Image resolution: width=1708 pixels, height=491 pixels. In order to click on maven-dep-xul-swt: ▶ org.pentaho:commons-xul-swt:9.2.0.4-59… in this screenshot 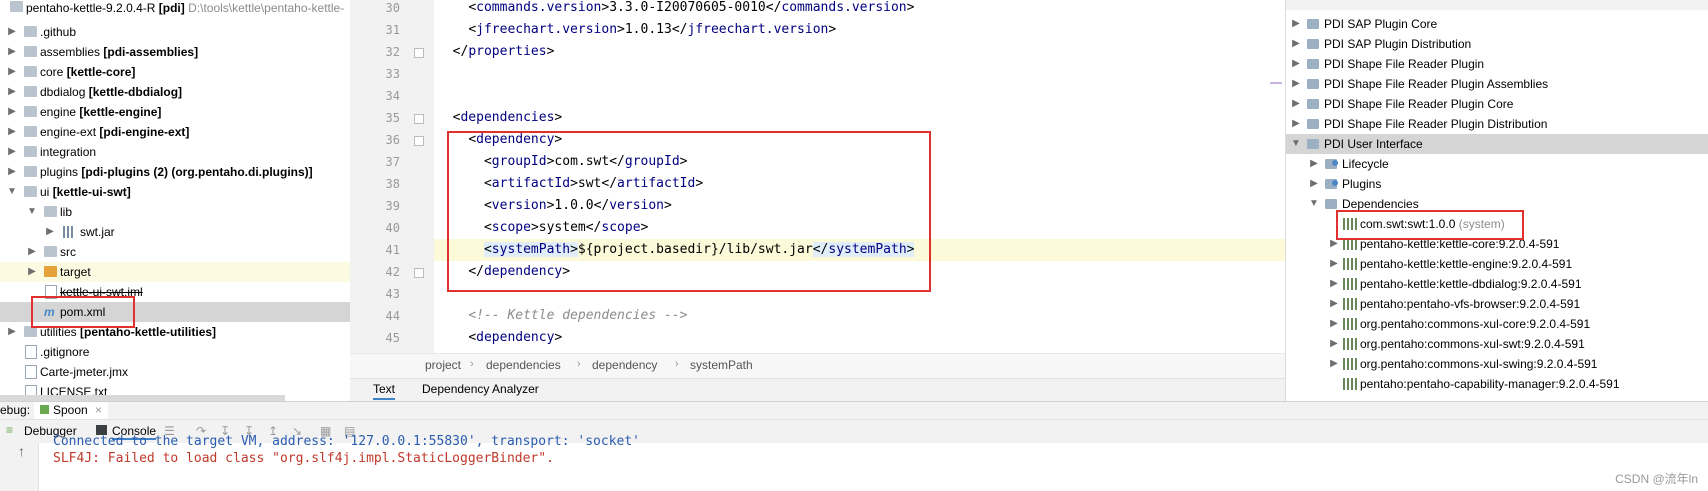, I will do `click(1497, 344)`.